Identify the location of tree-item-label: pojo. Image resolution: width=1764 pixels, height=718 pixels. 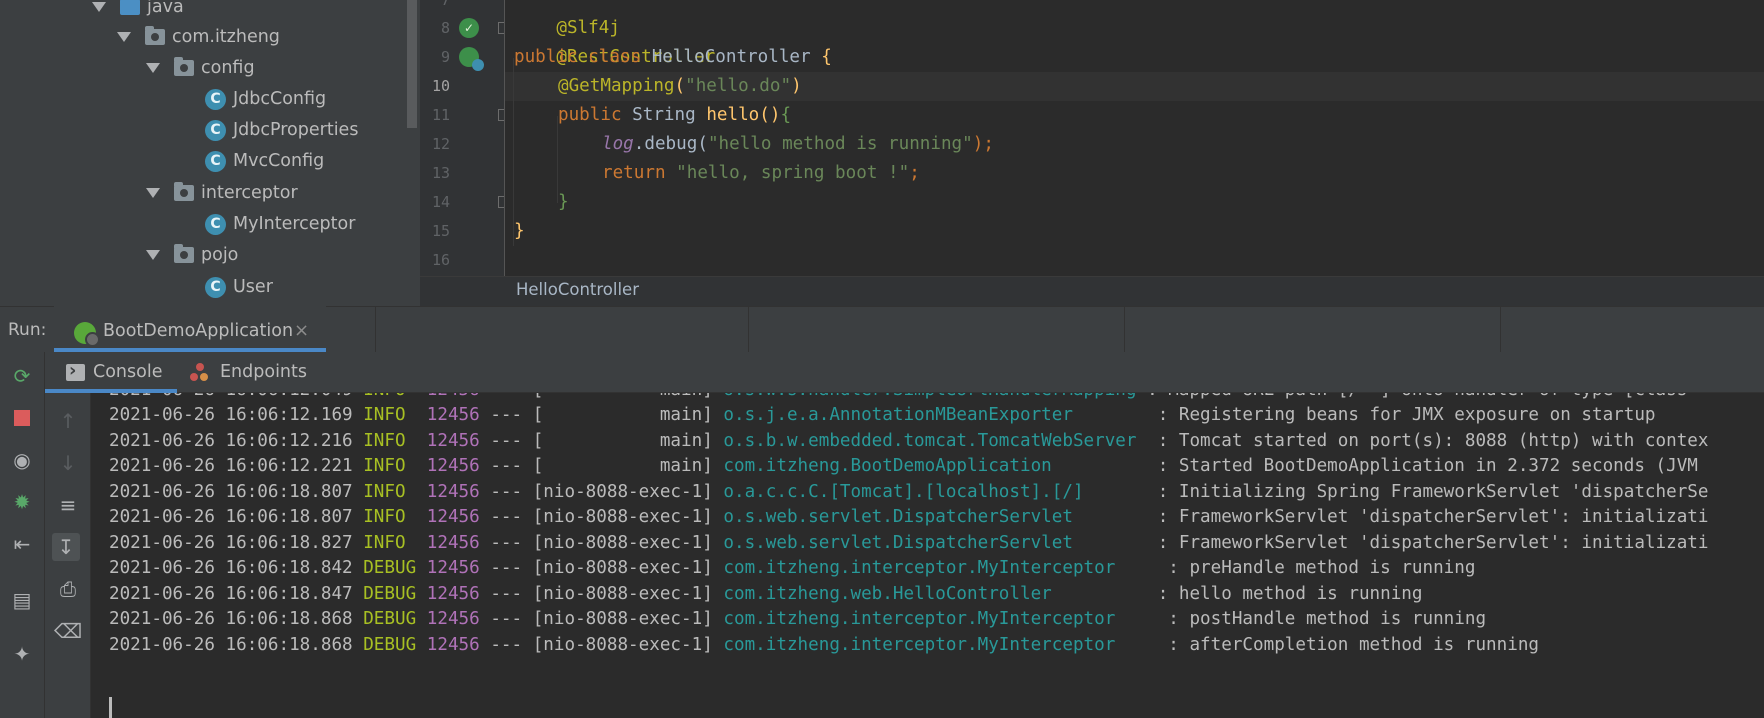
(220, 255).